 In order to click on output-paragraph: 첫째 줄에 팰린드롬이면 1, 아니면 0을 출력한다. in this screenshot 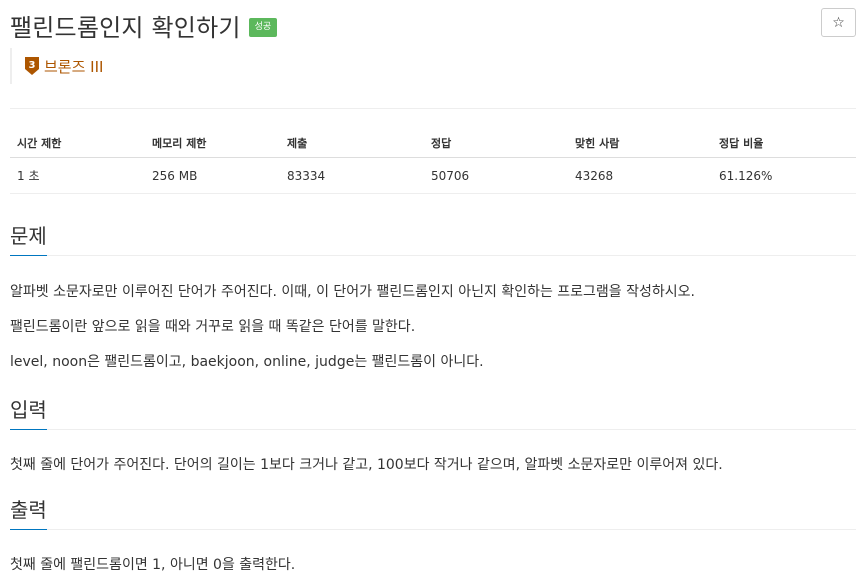, I will do `click(153, 565)`.